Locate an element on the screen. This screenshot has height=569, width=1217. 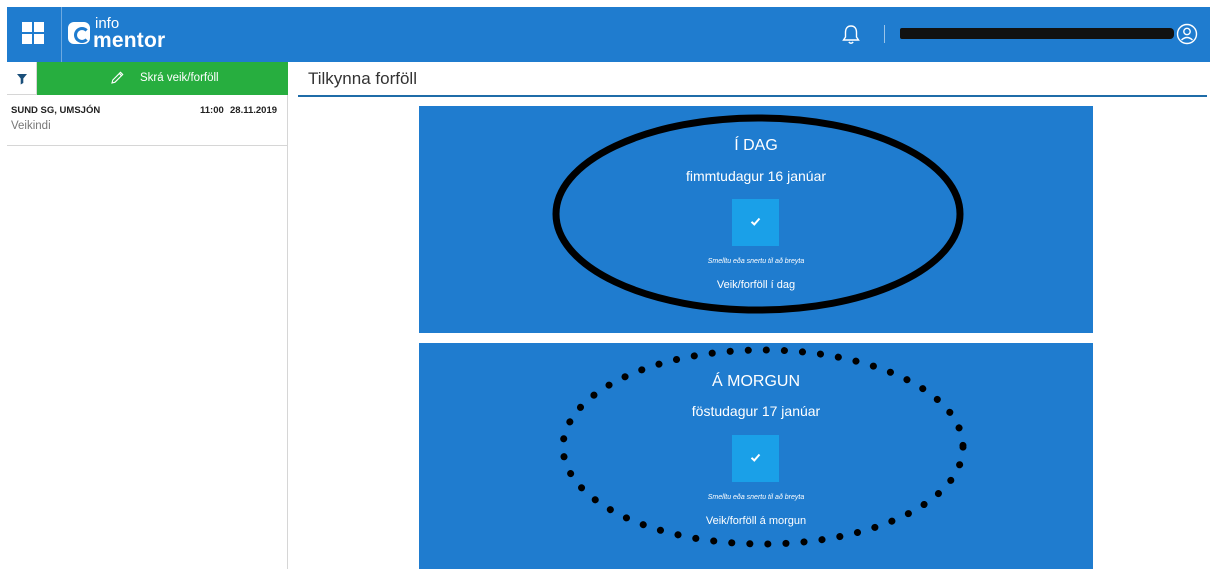
page-title: Tilkynna forföll is located at coordinates (362, 78).